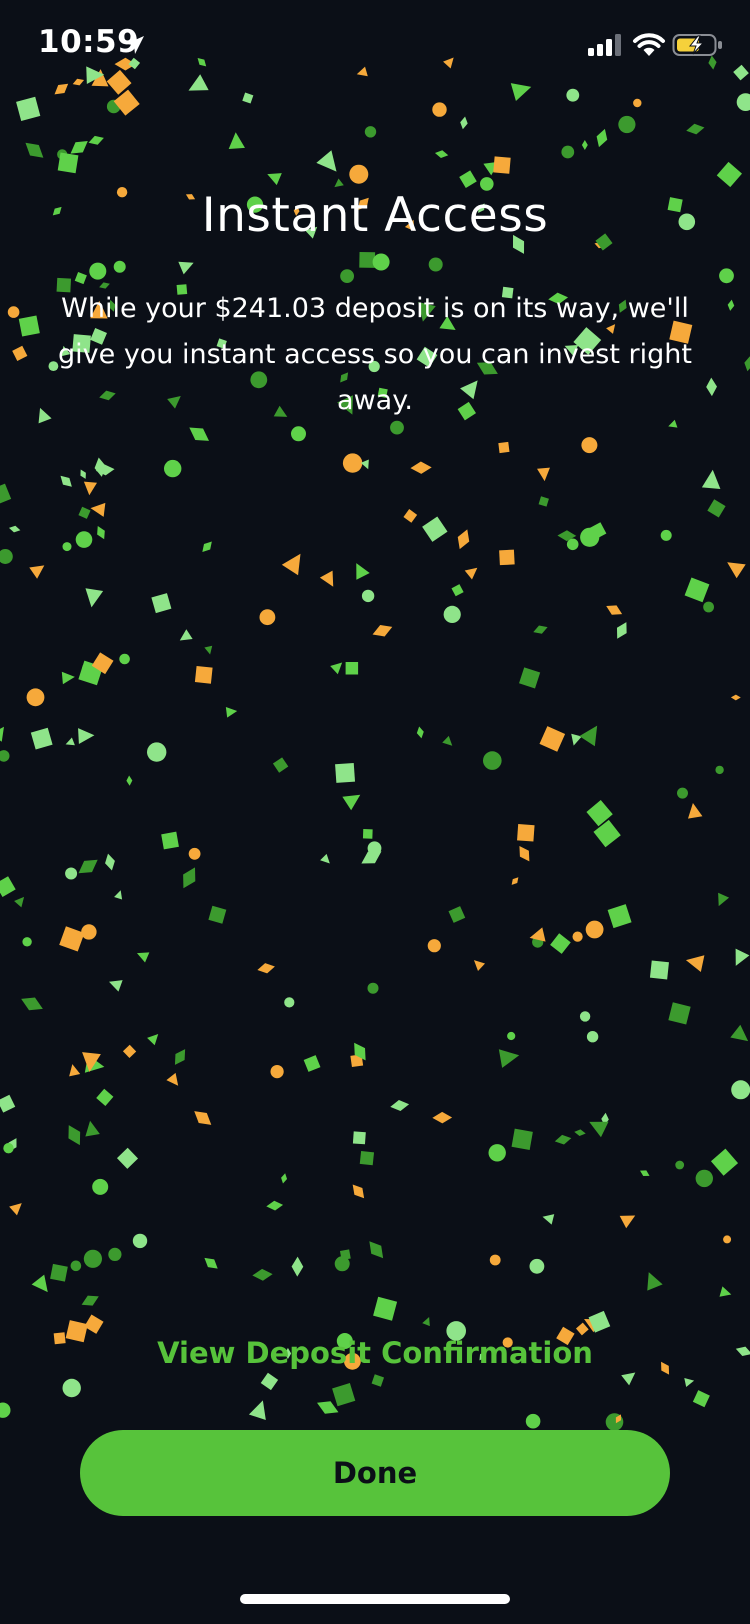  Describe the element at coordinates (375, 1473) in the screenshot. I see `done-button: Done` at that location.